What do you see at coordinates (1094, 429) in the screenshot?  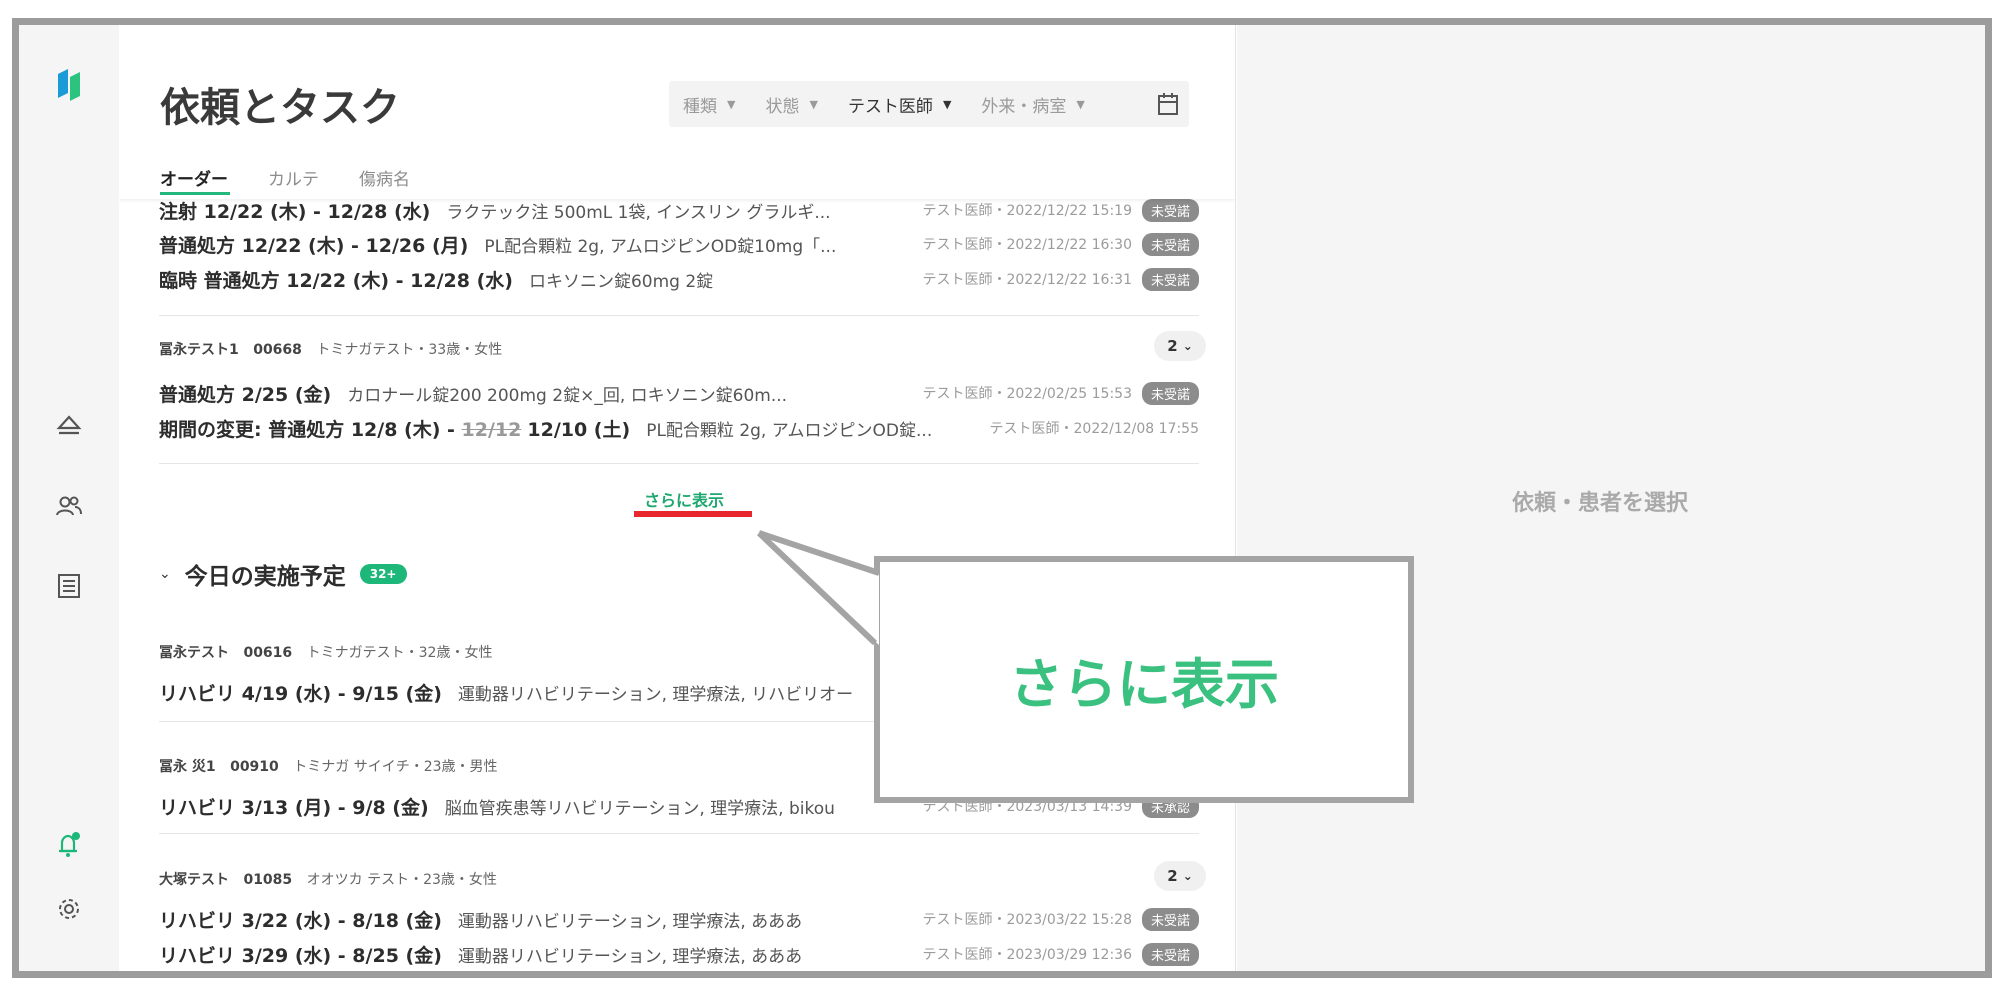 I see `order-meta: テスト医師・2022/12/08 17:55` at bounding box center [1094, 429].